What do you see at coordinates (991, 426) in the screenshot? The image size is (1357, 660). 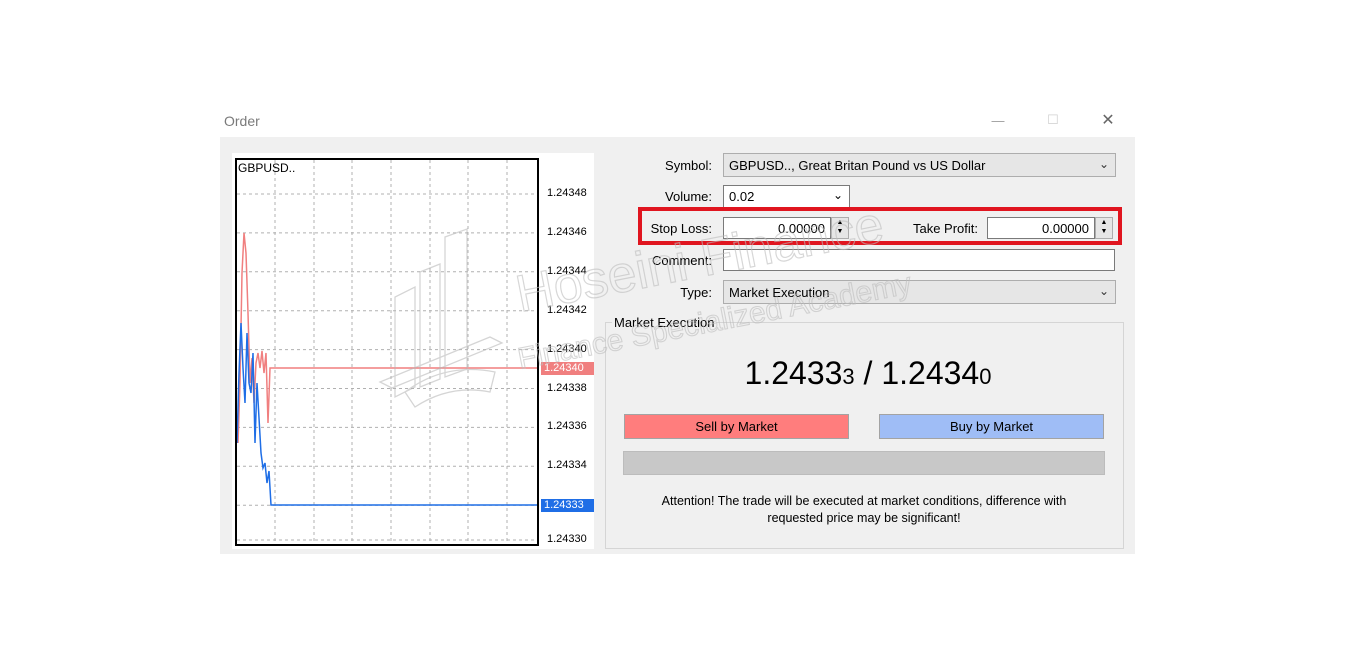 I see `buy-by-market-button: Buy by Market` at bounding box center [991, 426].